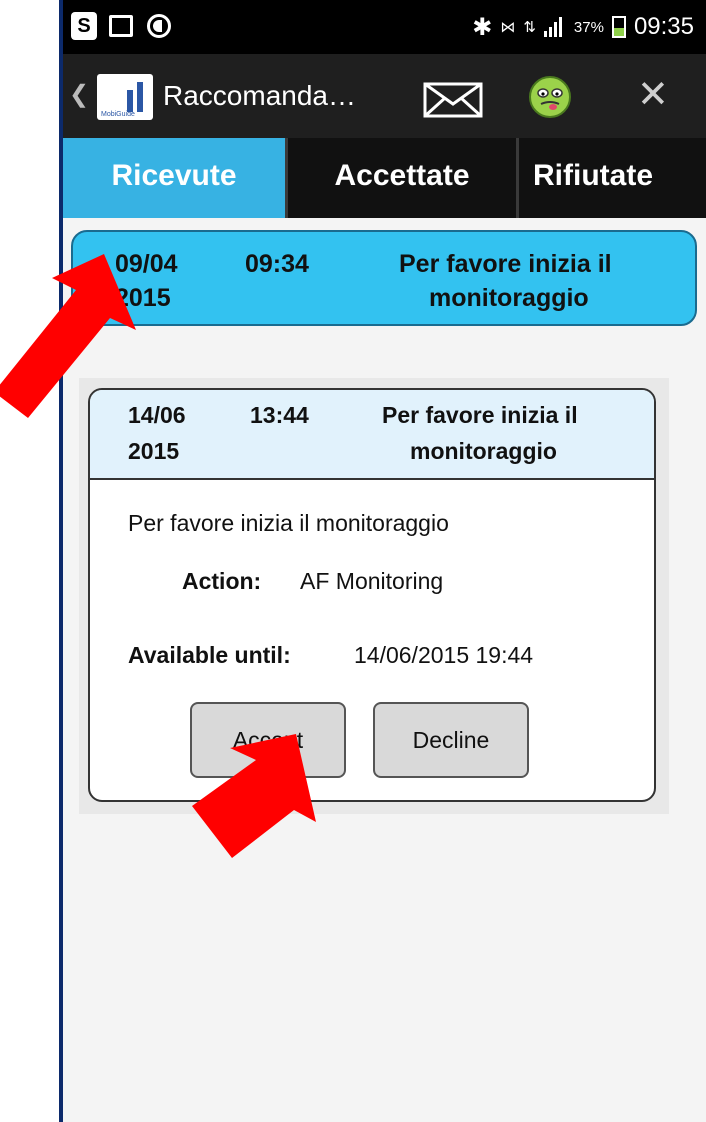 The height and width of the screenshot is (1122, 706). What do you see at coordinates (619, 178) in the screenshot?
I see `tab-rifiutate: Rifiutate` at bounding box center [619, 178].